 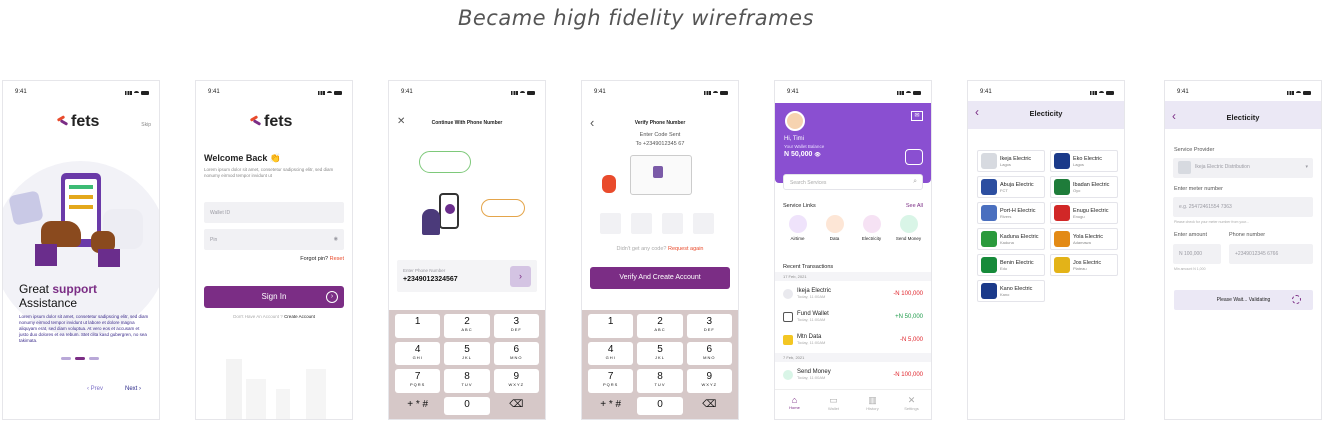 I want to click on service-provider-label: Service Provider, so click(x=1194, y=150).